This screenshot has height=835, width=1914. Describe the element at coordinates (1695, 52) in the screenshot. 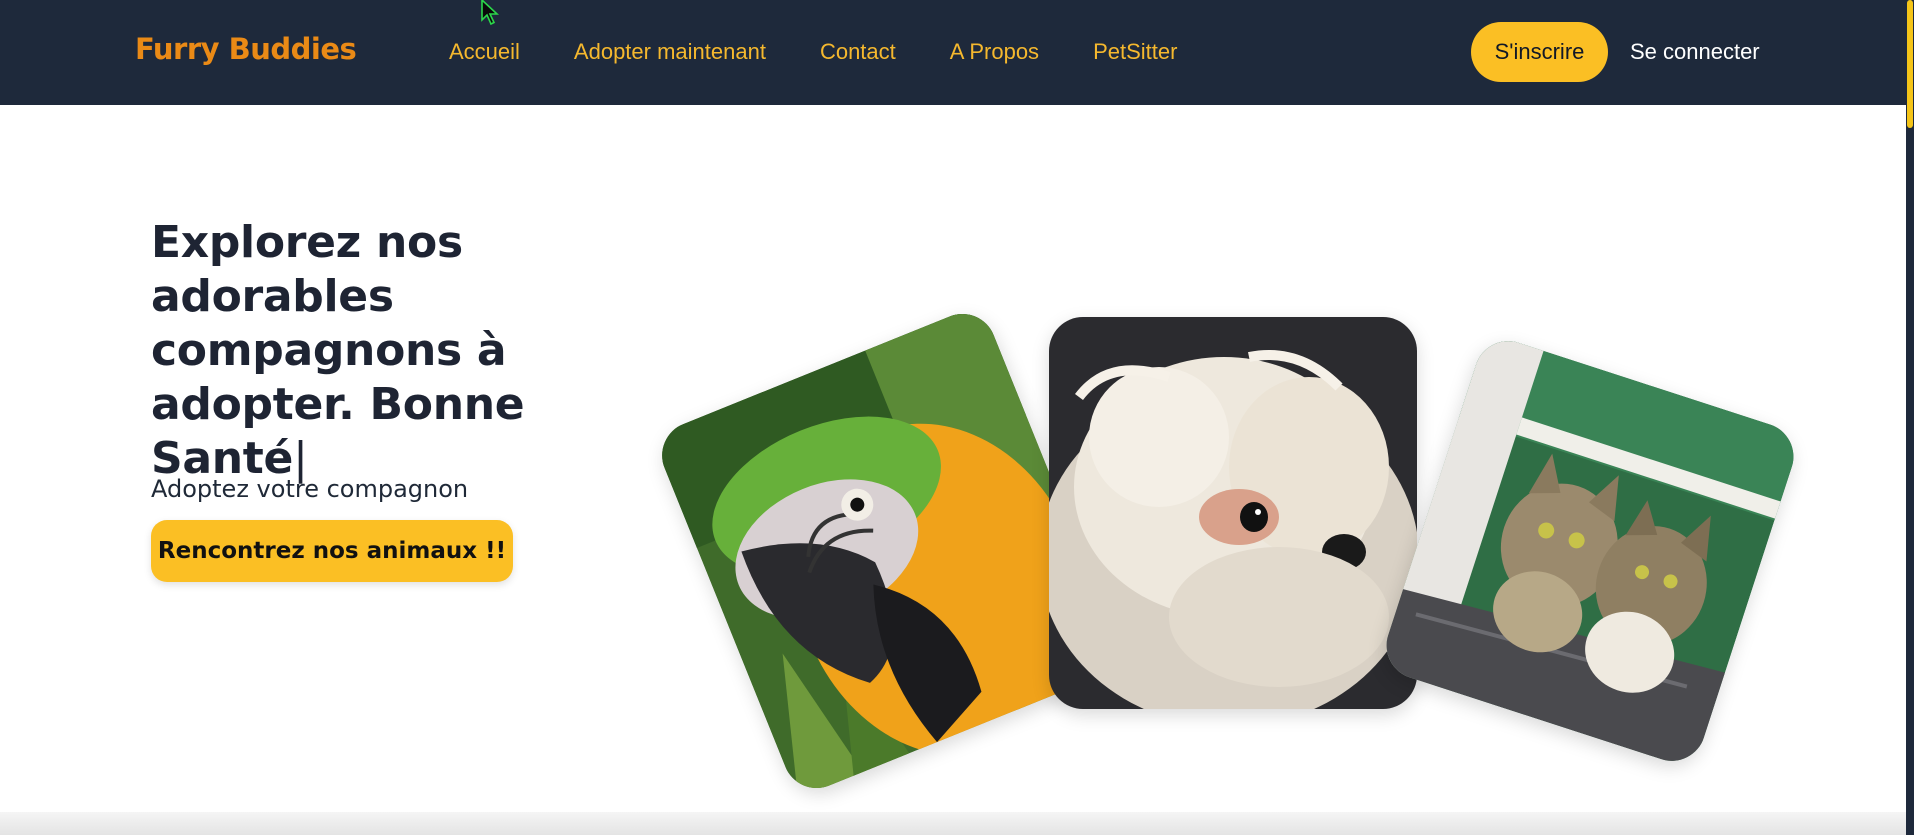

I see `login-link: Se connecter` at that location.